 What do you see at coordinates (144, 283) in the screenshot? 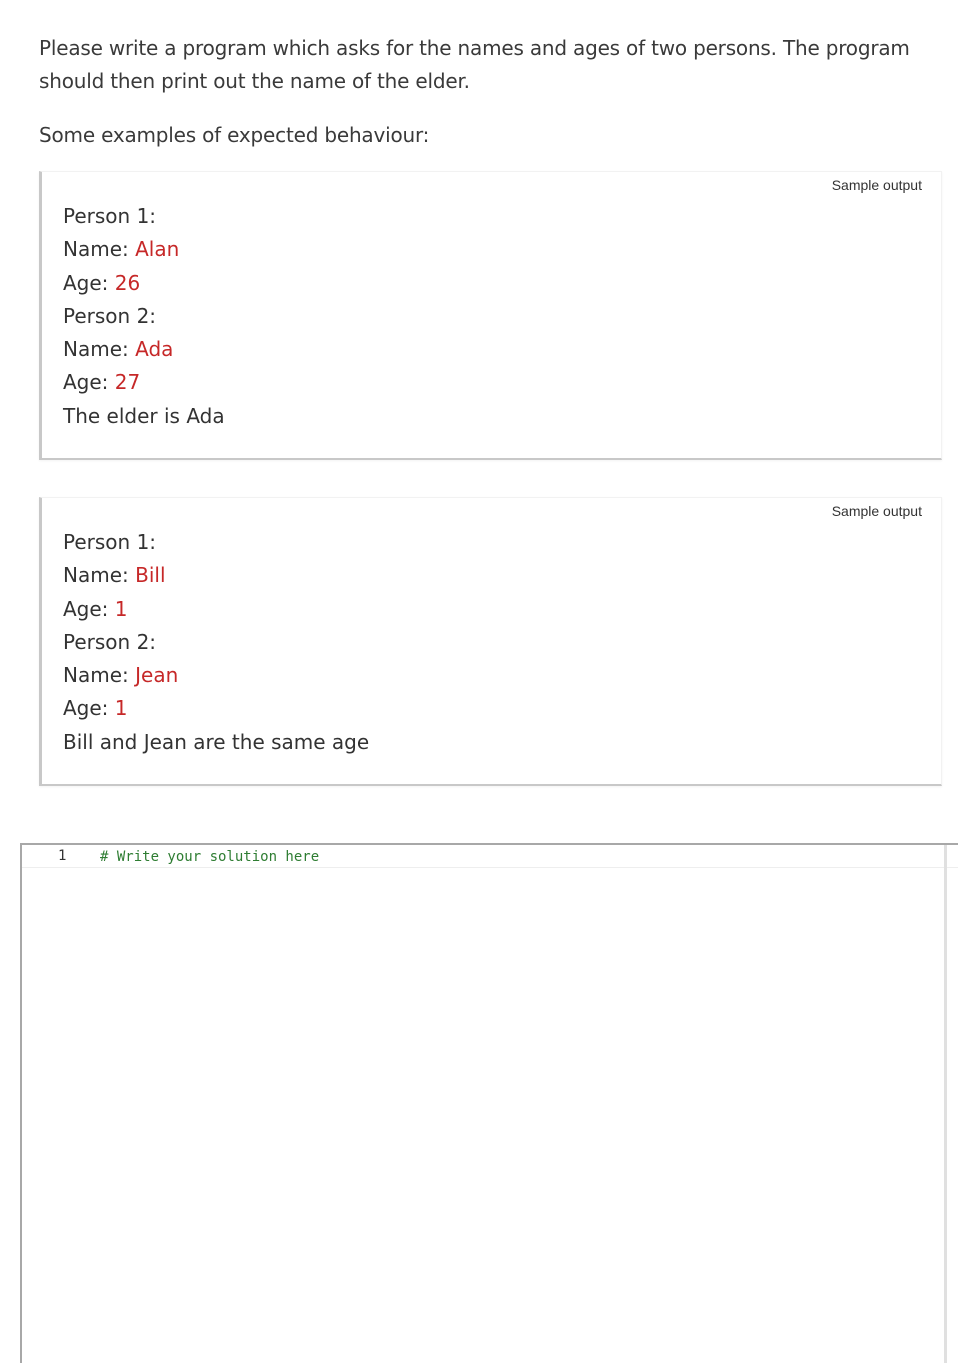
I see `output-line: Age: 26` at bounding box center [144, 283].